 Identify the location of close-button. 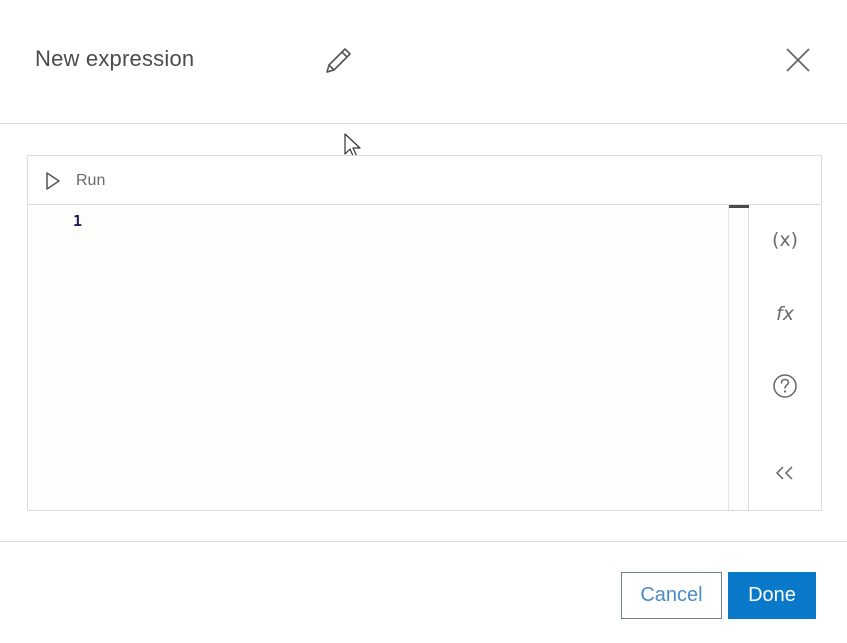
(798, 60).